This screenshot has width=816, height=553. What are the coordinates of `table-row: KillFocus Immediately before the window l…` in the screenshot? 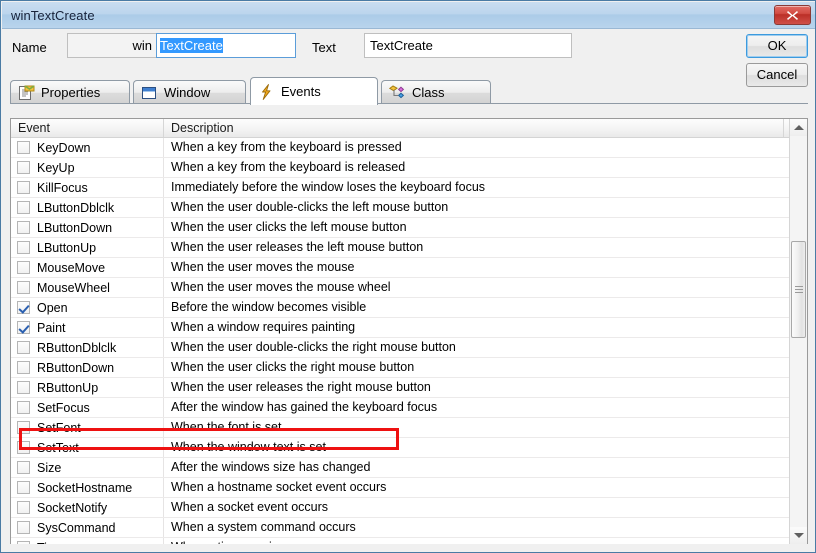 It's located at (400, 188).